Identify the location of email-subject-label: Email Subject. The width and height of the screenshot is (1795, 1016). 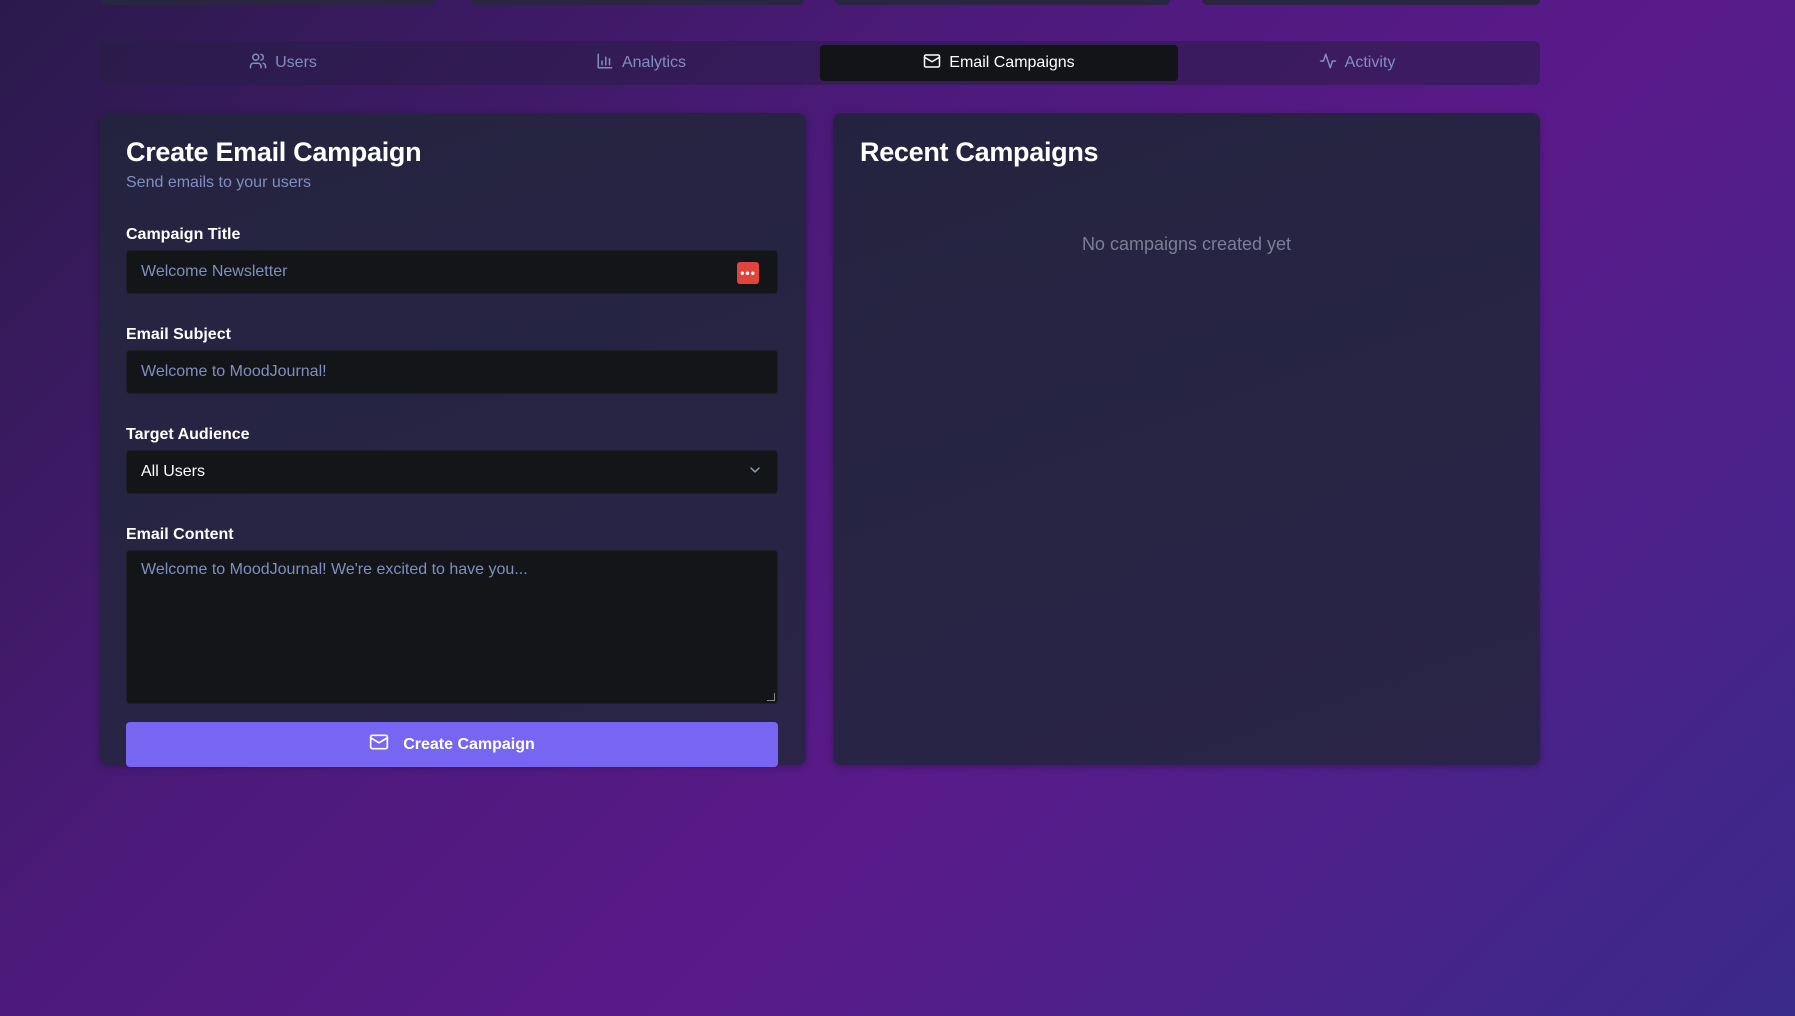
(178, 334).